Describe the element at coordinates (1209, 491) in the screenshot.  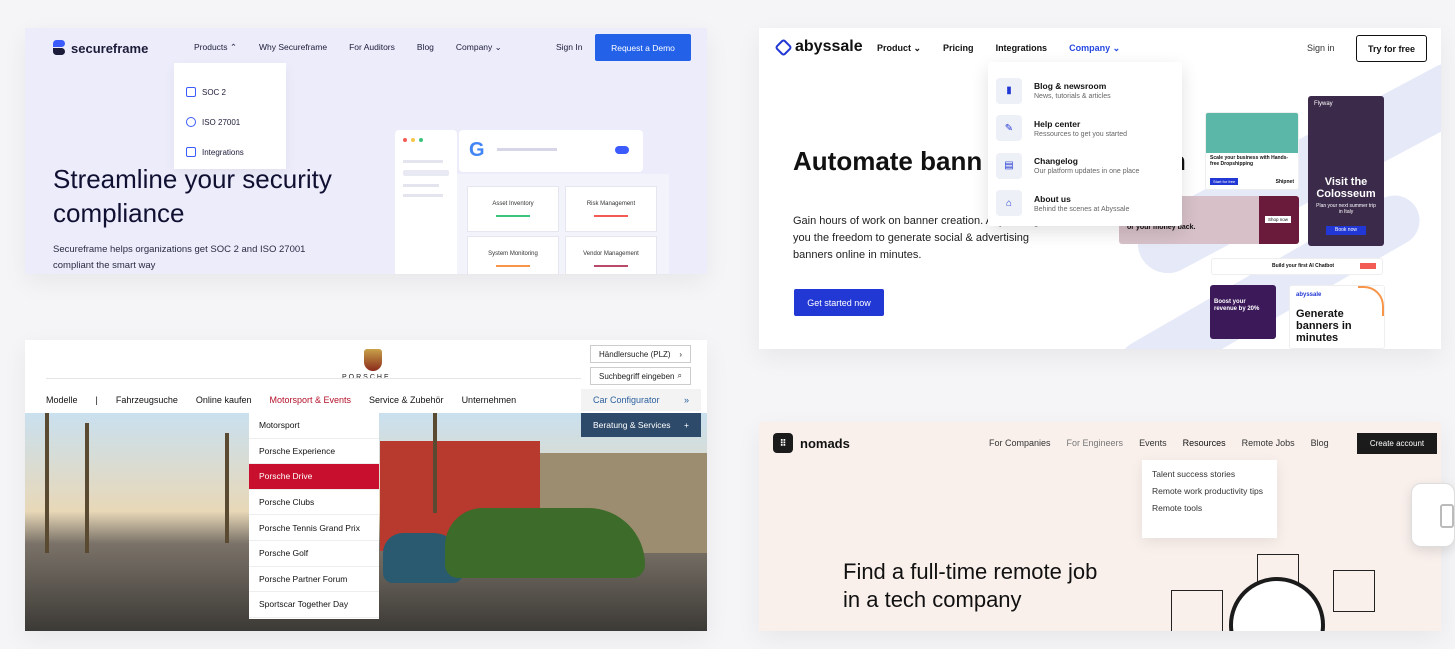
I see `dropdown-item-productivity-tips: Remote work productivity tips` at that location.